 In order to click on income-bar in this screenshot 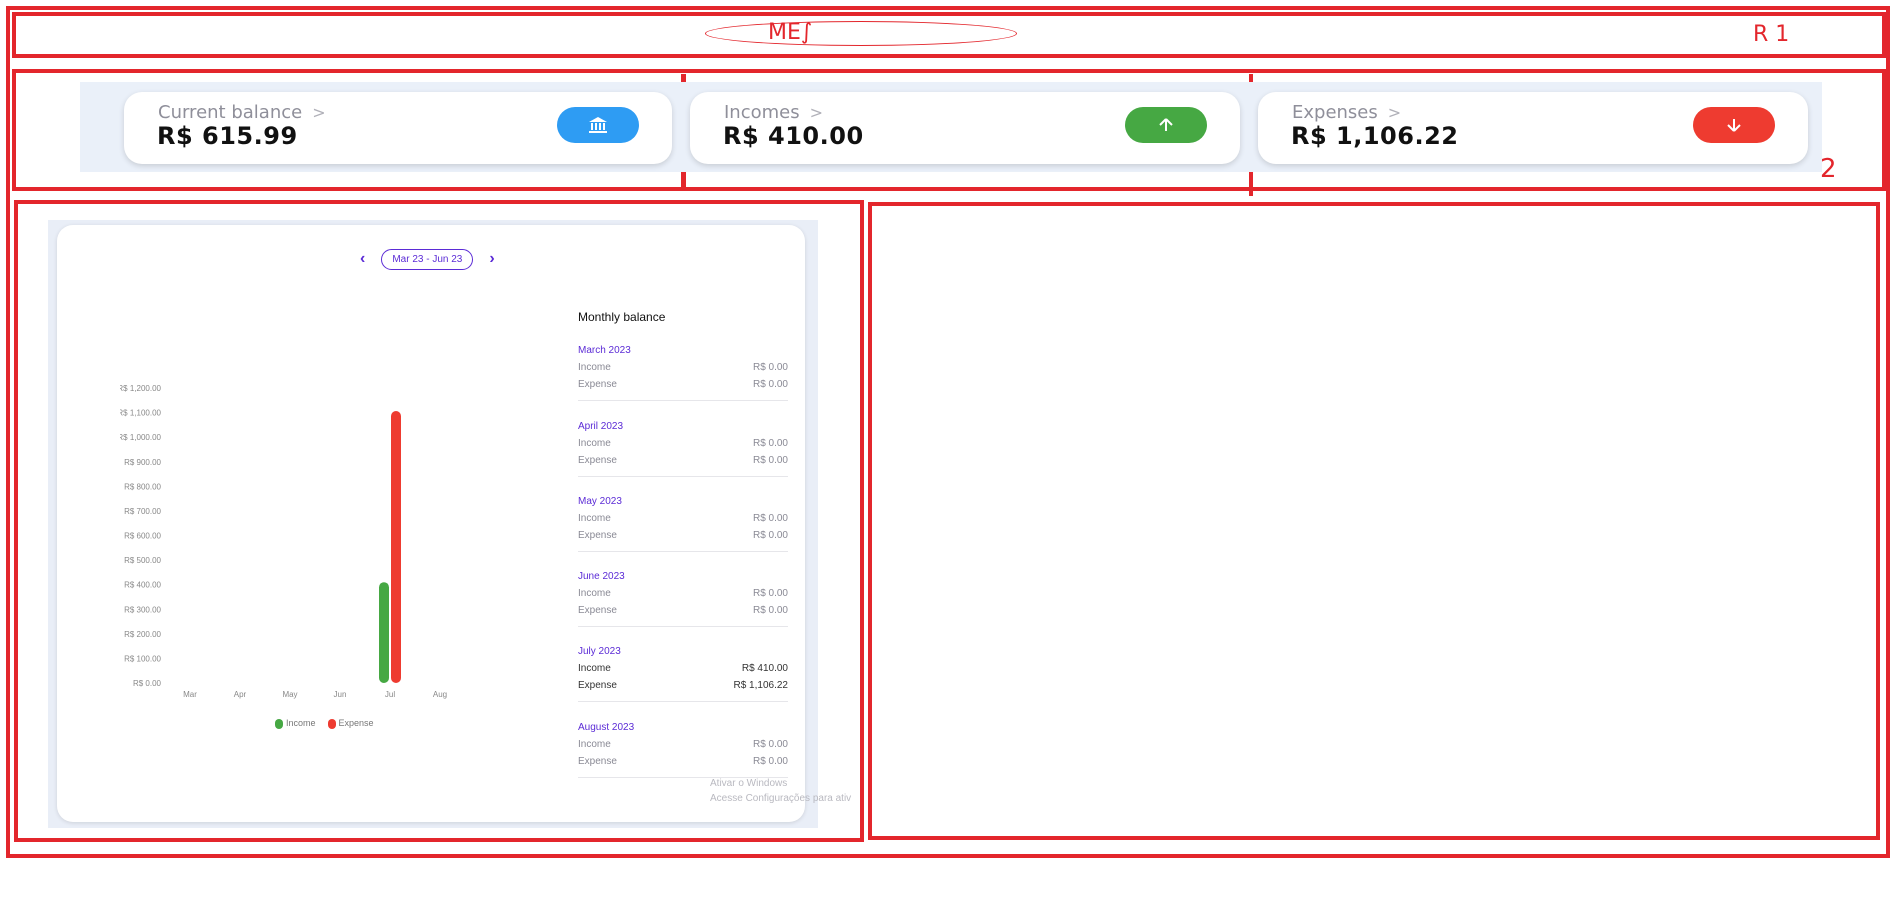, I will do `click(384, 632)`.